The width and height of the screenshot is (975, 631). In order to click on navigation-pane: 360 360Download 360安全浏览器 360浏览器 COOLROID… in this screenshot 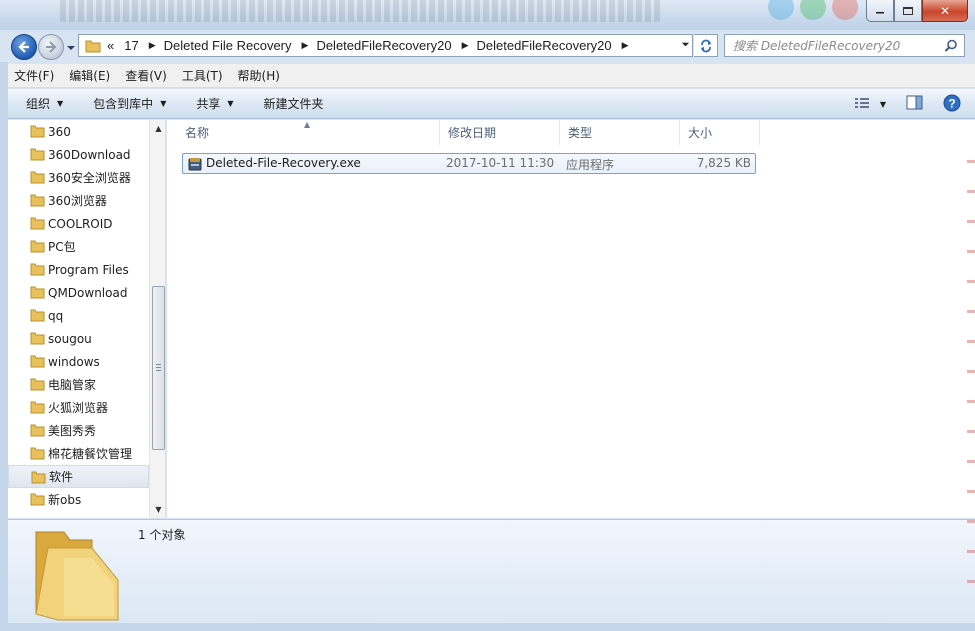, I will do `click(87, 319)`.